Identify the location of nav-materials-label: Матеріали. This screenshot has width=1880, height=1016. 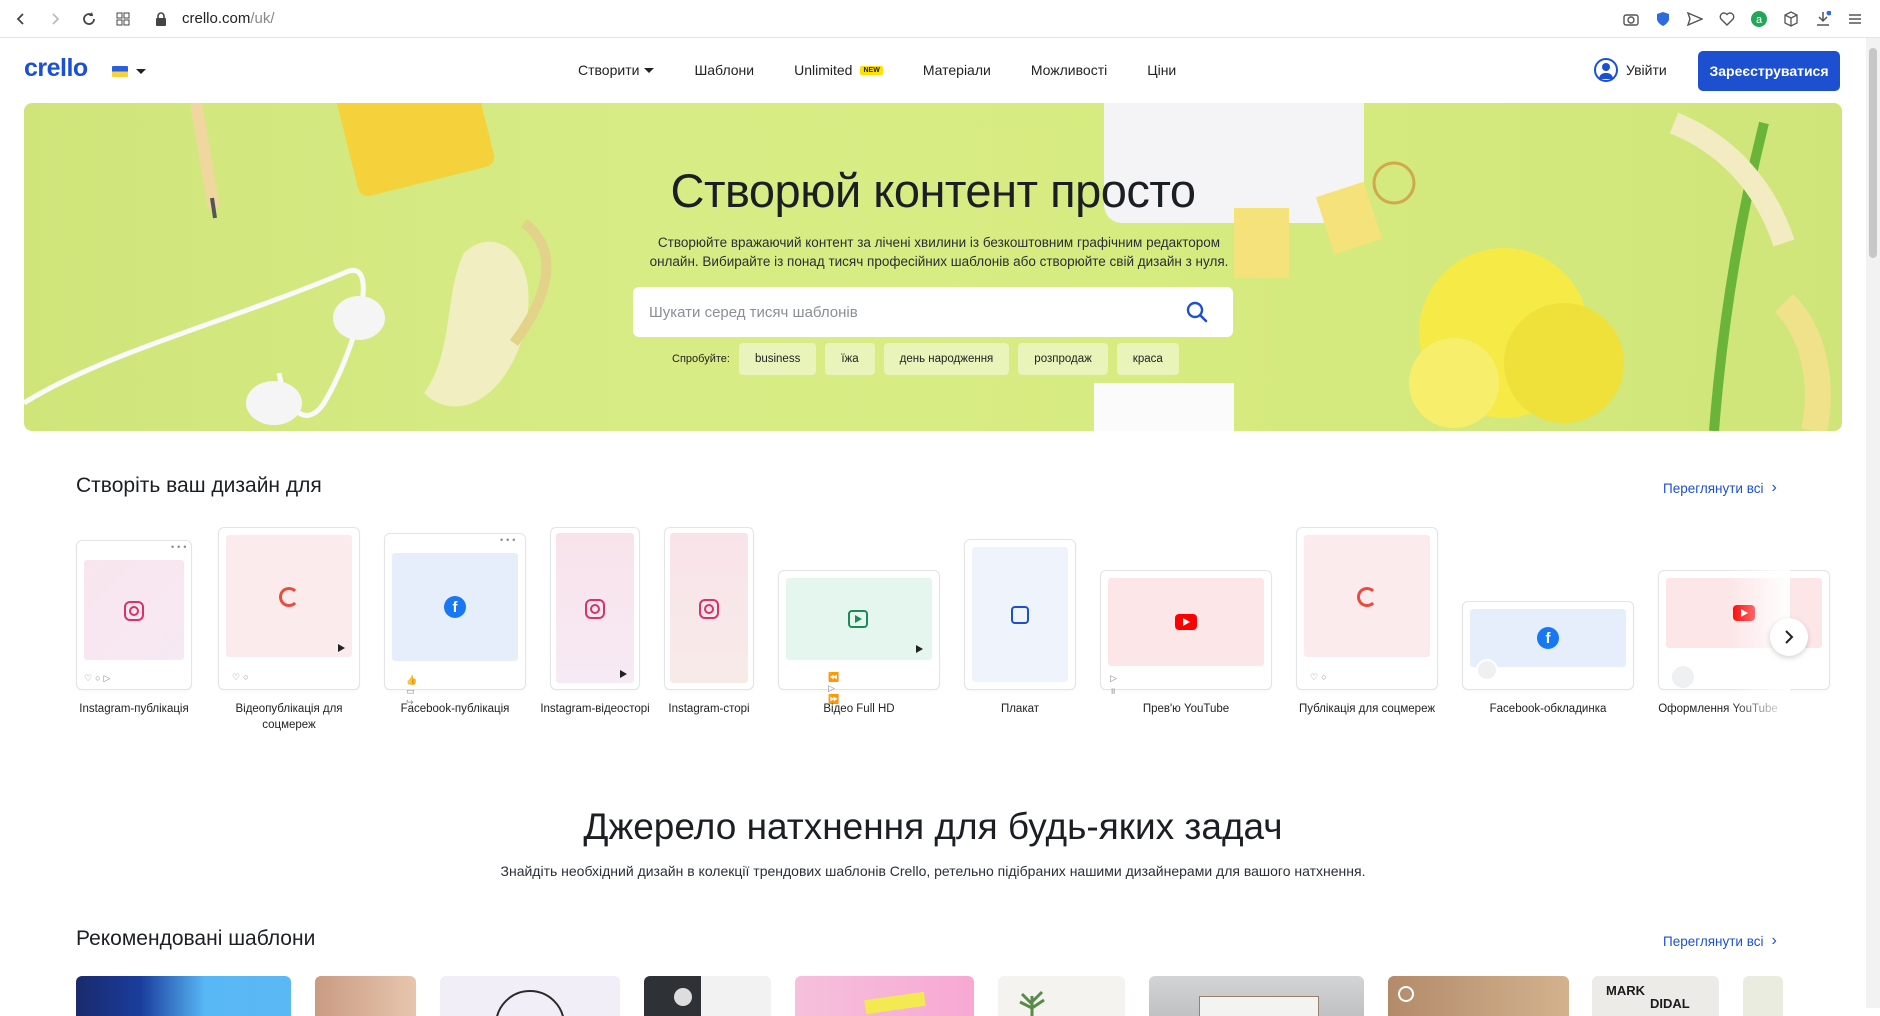
(956, 70).